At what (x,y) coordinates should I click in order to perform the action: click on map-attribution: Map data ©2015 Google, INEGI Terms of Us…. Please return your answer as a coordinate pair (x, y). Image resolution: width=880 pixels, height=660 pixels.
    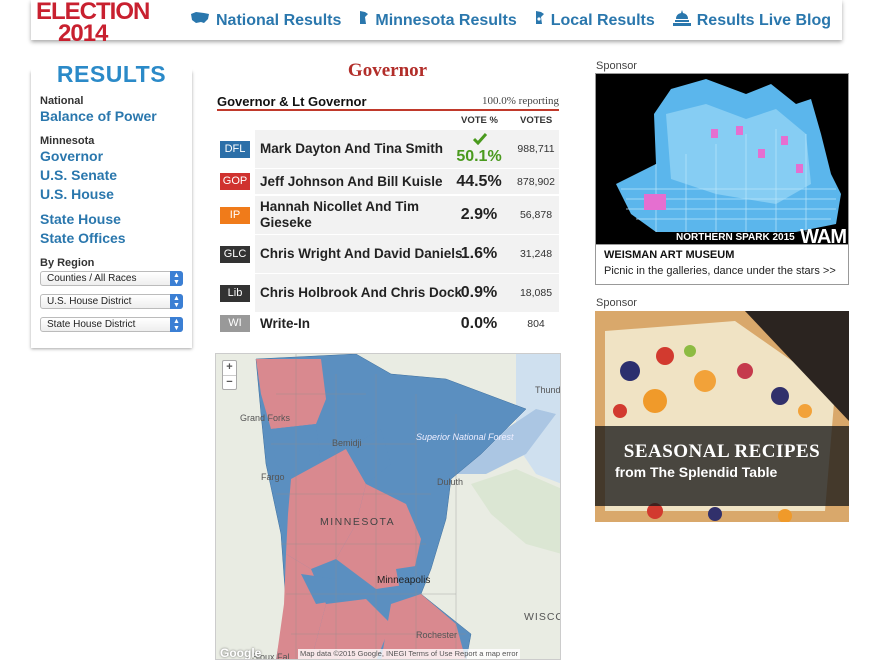
    Looking at the image, I should click on (409, 654).